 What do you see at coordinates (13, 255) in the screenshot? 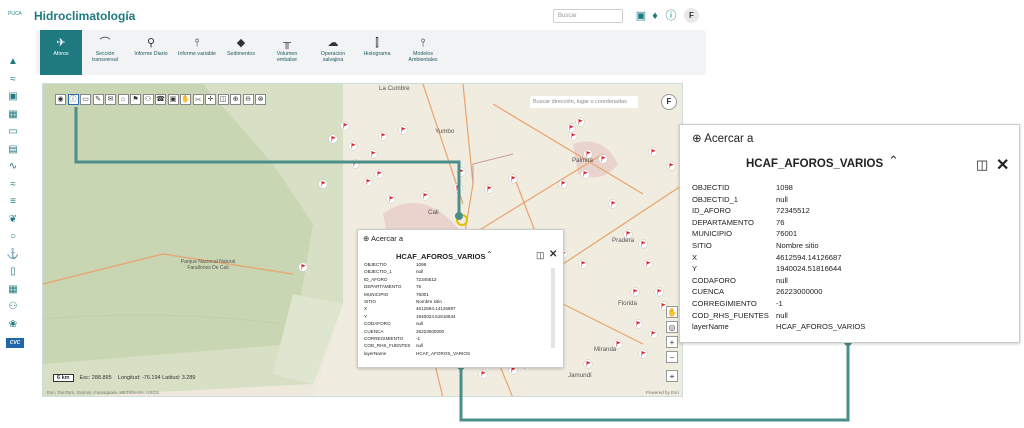
I see `boat-icon: ⚓` at bounding box center [13, 255].